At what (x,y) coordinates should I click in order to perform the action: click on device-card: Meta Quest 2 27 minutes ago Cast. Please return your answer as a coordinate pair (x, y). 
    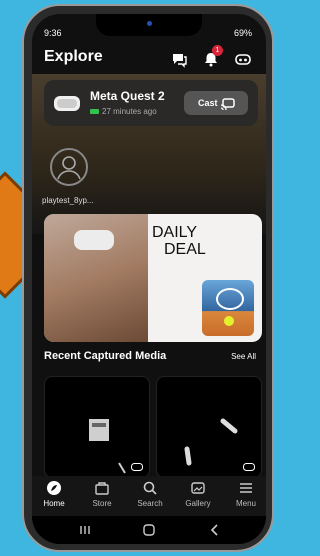
    Looking at the image, I should click on (151, 103).